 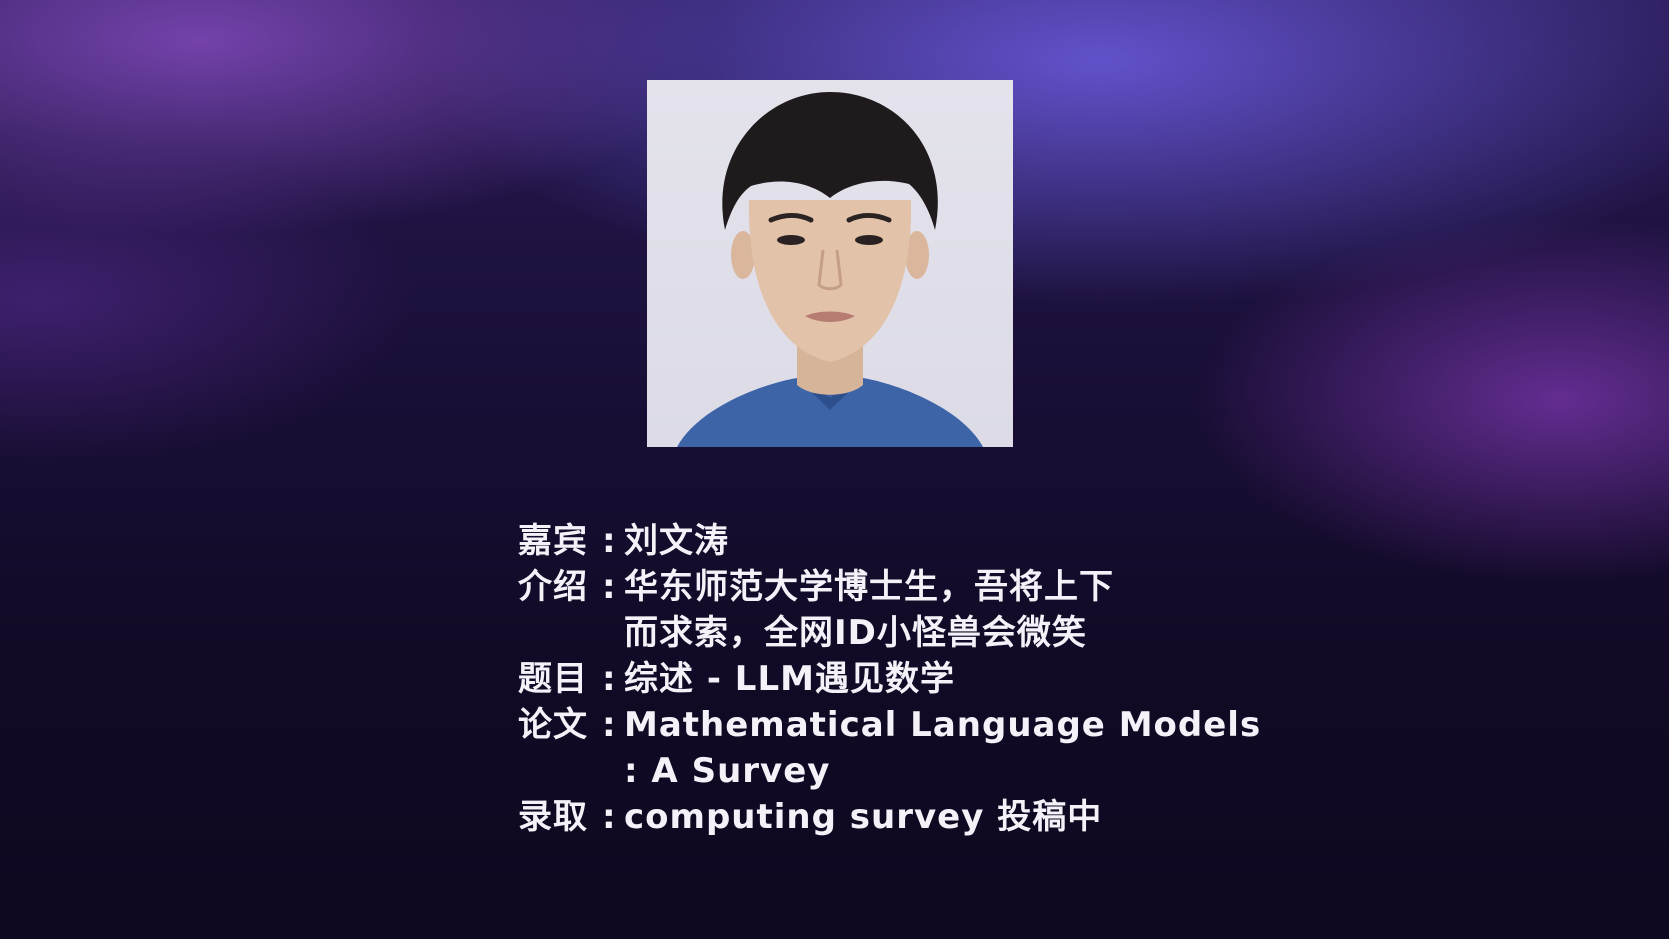 What do you see at coordinates (609, 817) in the screenshot?
I see `accepted-colon: :` at bounding box center [609, 817].